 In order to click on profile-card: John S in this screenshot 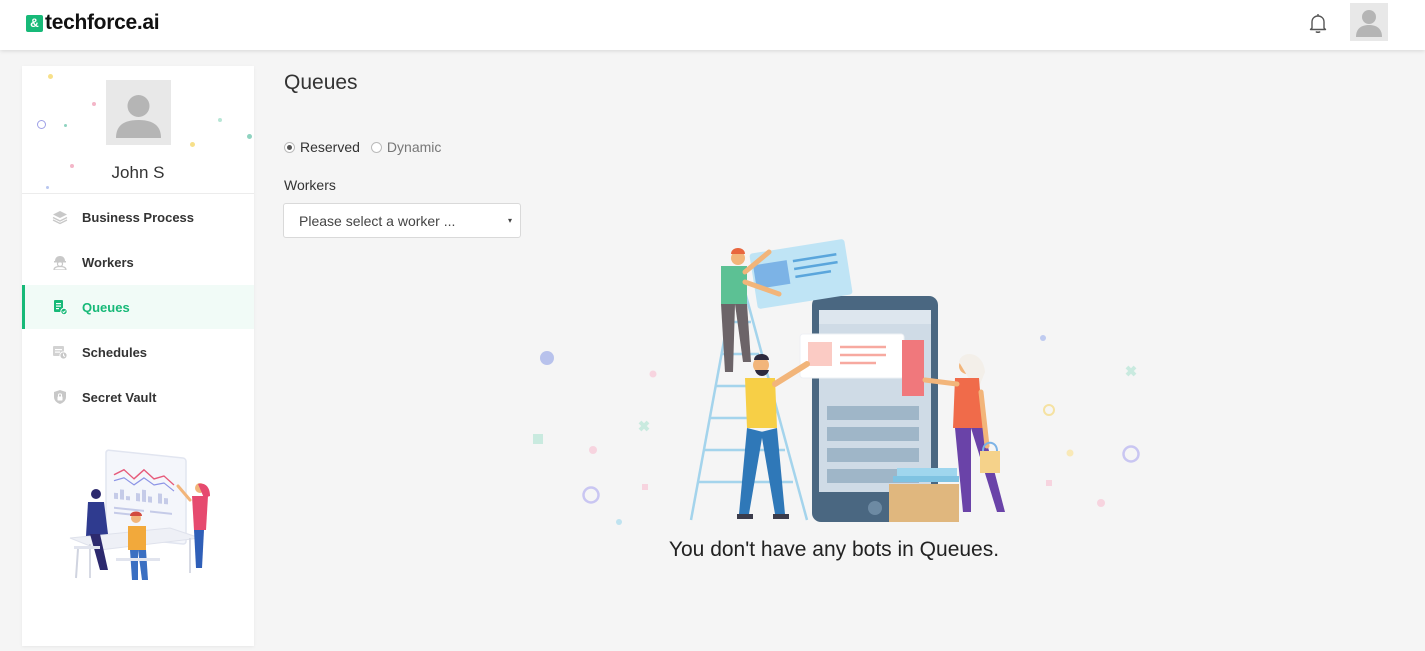, I will do `click(138, 130)`.